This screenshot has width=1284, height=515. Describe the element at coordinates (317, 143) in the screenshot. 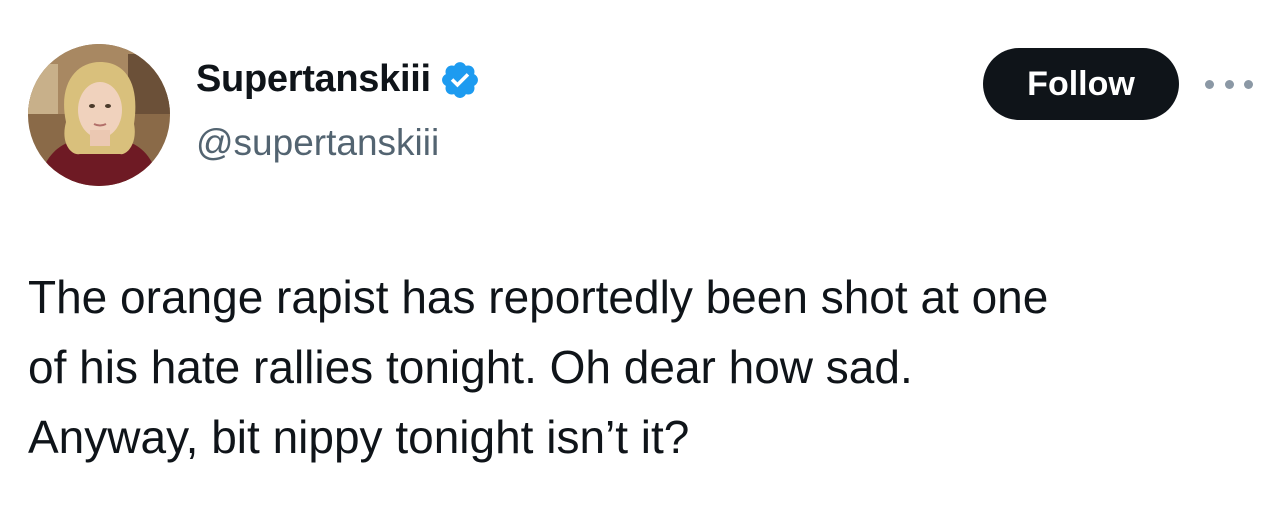

I see `author-handle: @supertanskiii` at that location.